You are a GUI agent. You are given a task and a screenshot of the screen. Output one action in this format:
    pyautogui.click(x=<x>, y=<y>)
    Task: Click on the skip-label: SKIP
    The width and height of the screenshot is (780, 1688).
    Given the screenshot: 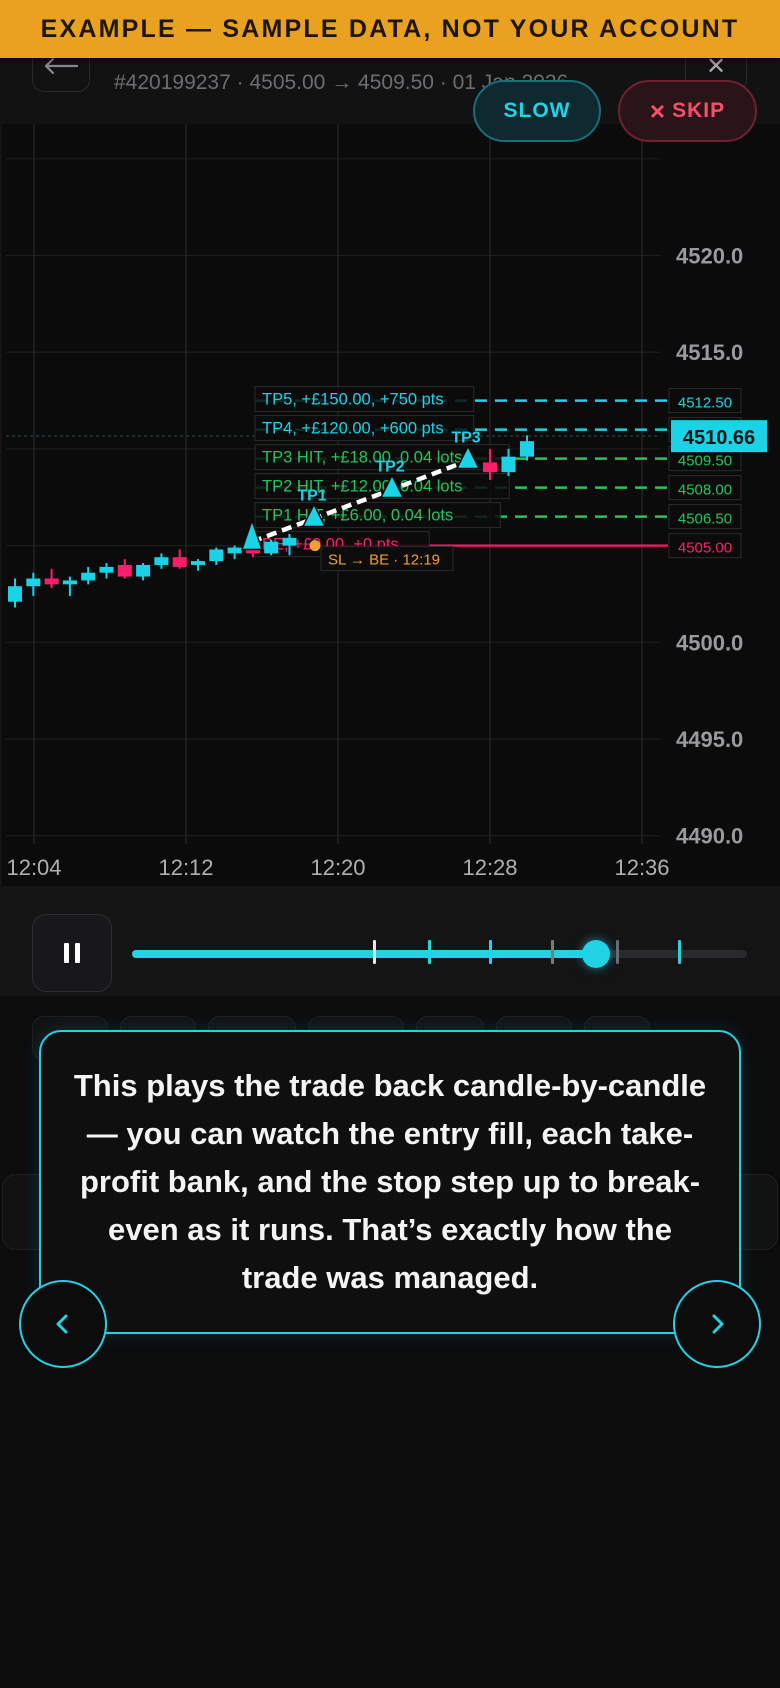 What is the action you would take?
    pyautogui.click(x=699, y=110)
    